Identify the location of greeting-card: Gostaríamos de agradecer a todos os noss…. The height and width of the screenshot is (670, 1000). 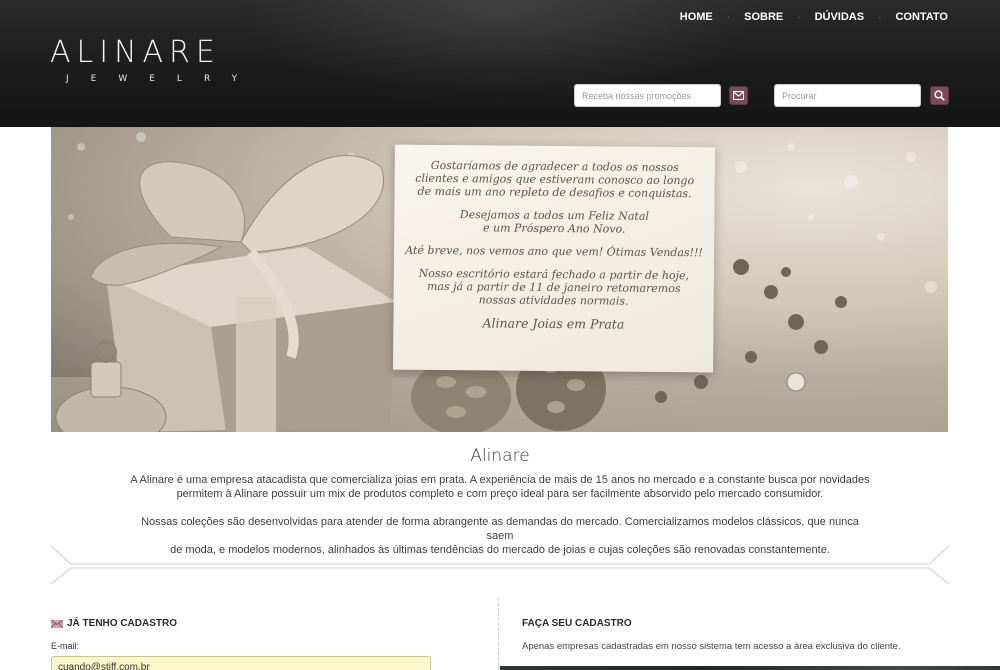
(554, 258).